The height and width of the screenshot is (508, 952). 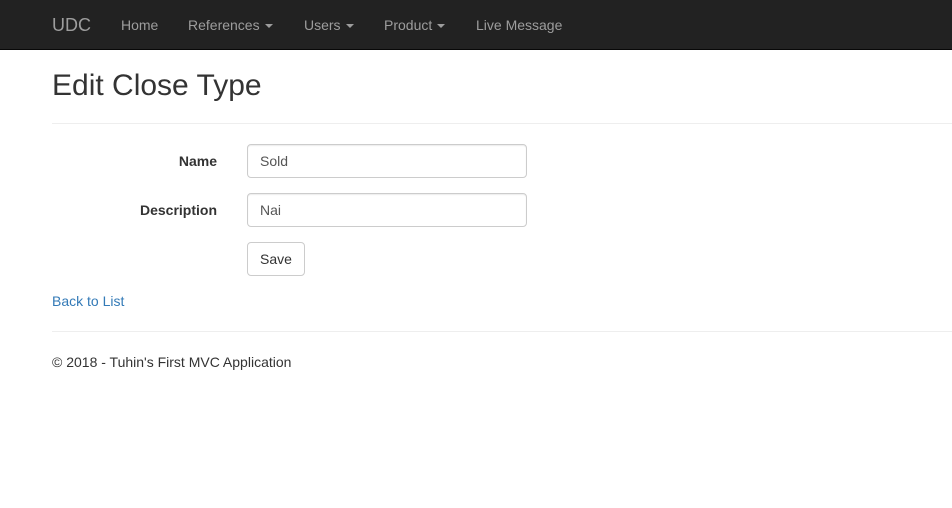 What do you see at coordinates (88, 301) in the screenshot?
I see `back-to-list-link: Back to List` at bounding box center [88, 301].